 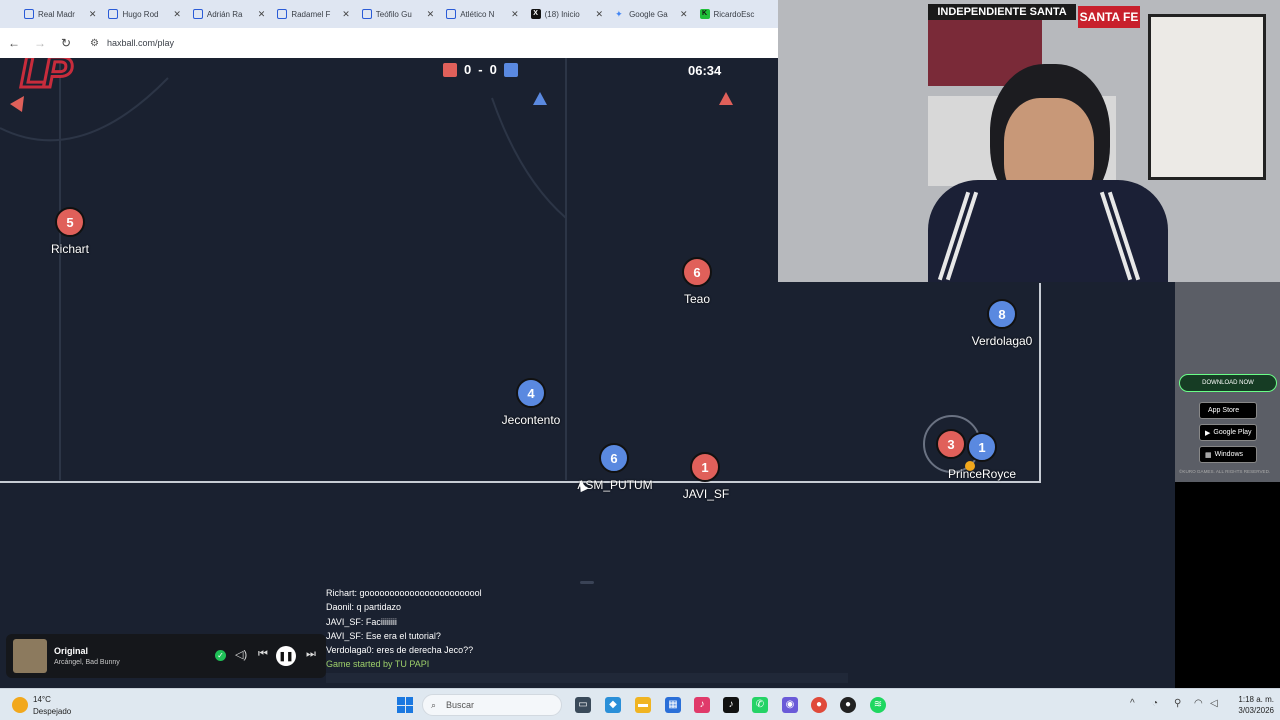 I want to click on pause-button: ❚❚, so click(x=286, y=656).